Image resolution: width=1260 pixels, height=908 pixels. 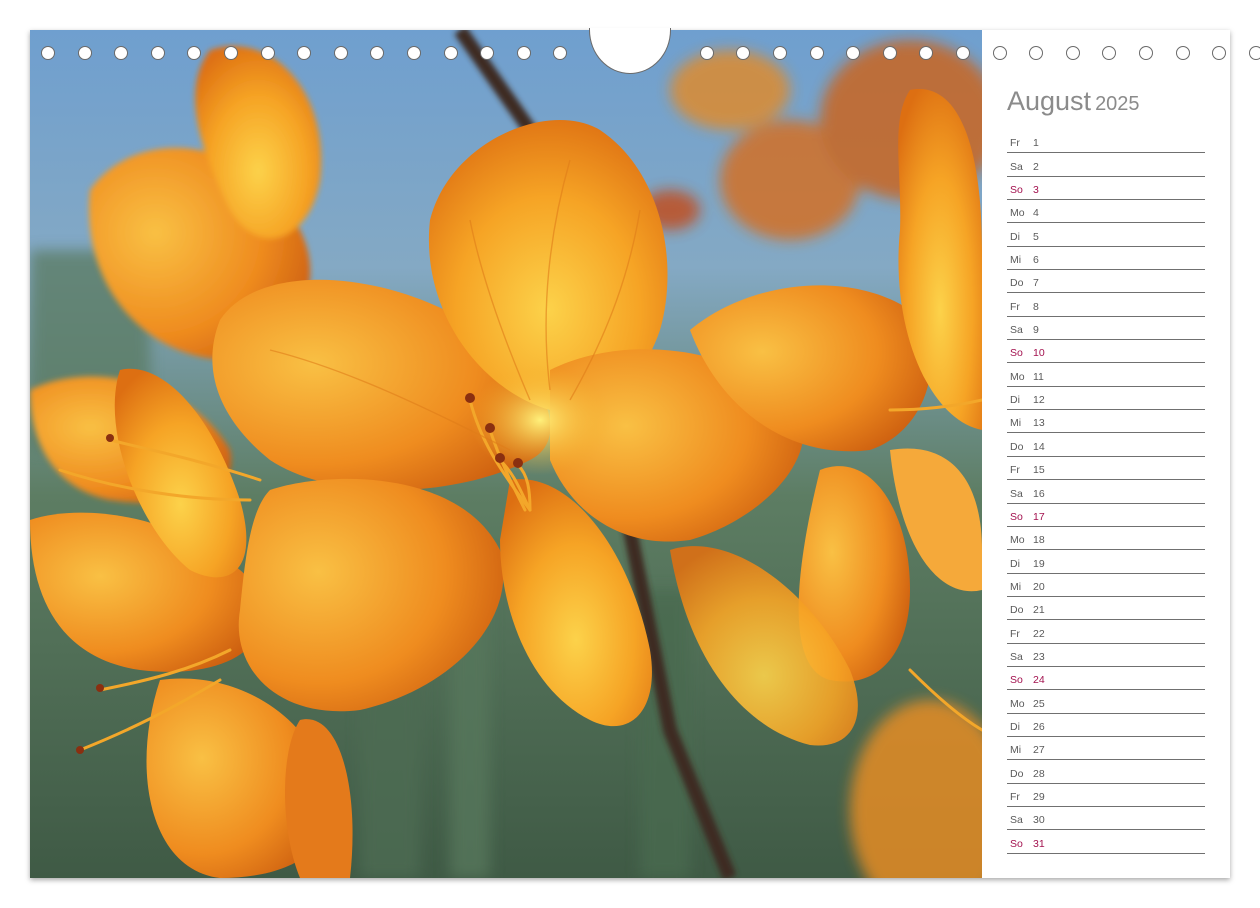 I want to click on day-number: 14, so click(x=1039, y=446).